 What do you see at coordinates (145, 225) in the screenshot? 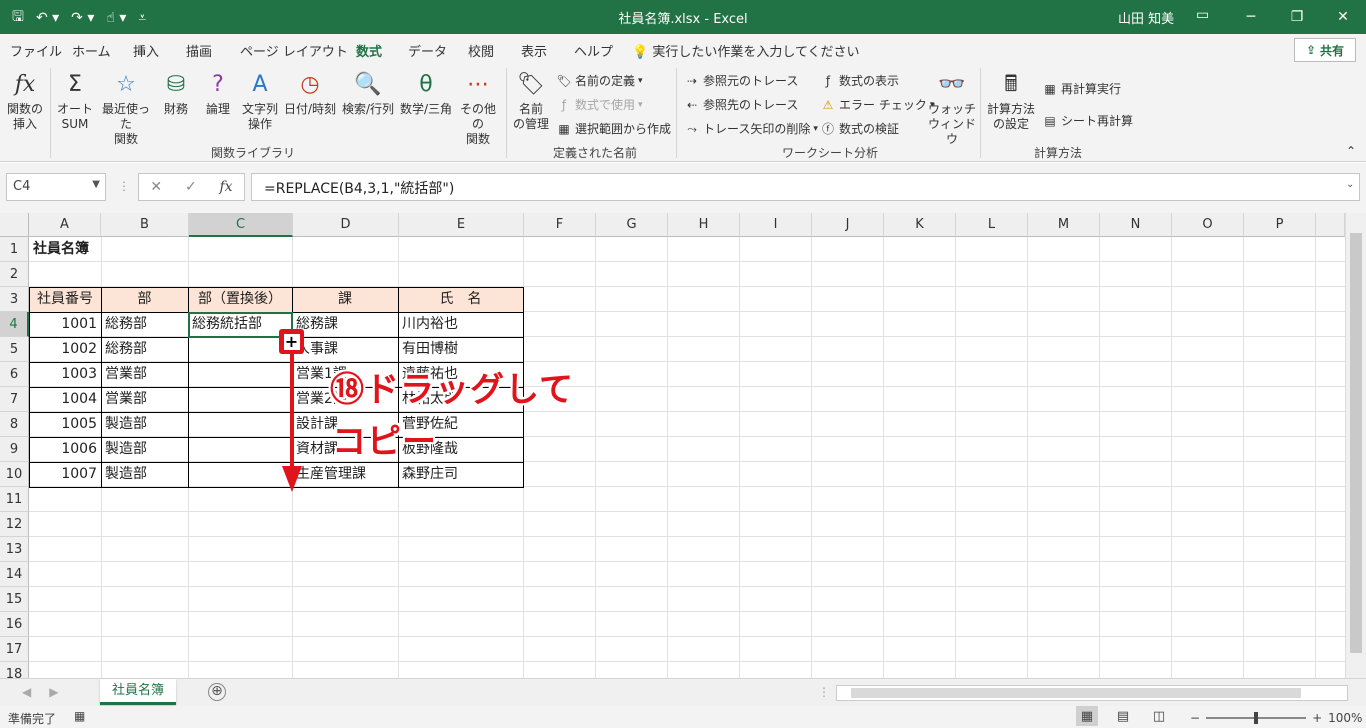
I see `column-header: B` at bounding box center [145, 225].